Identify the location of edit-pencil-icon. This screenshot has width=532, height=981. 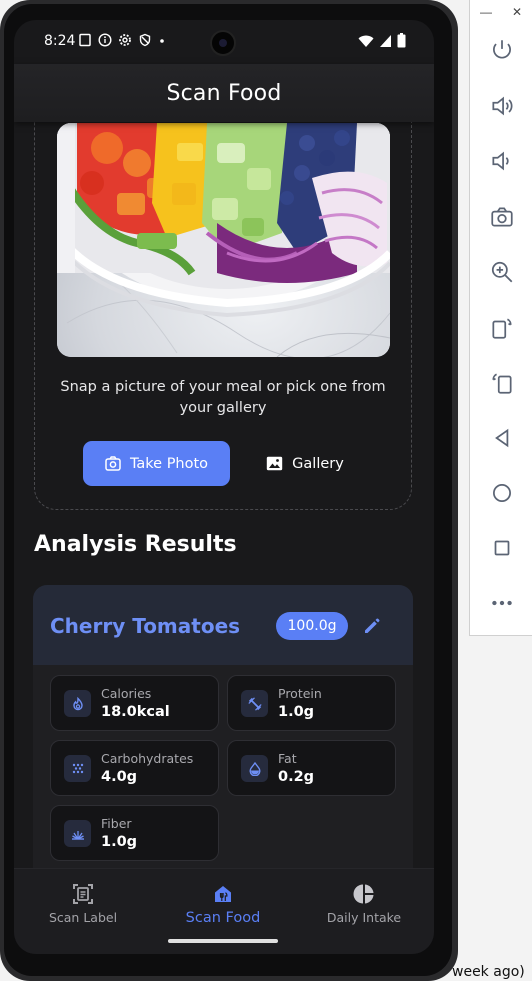
(372, 625).